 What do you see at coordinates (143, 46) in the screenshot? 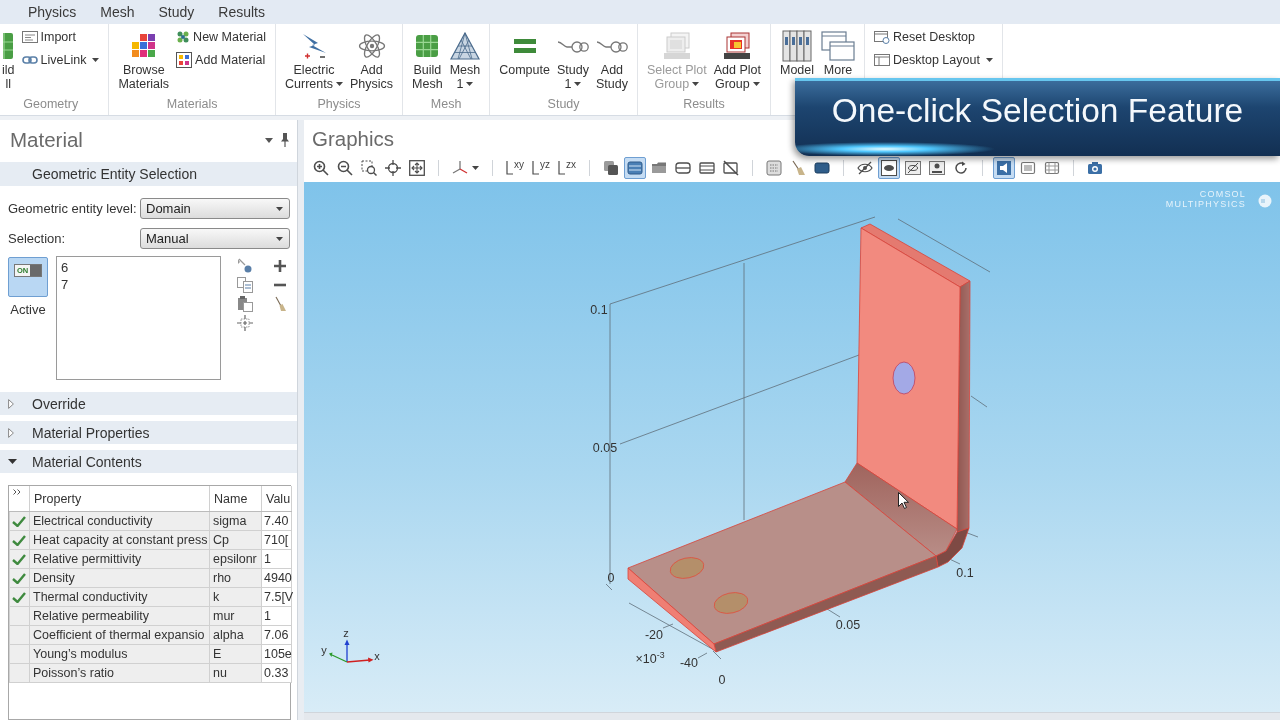
I see `color-tiles-icon` at bounding box center [143, 46].